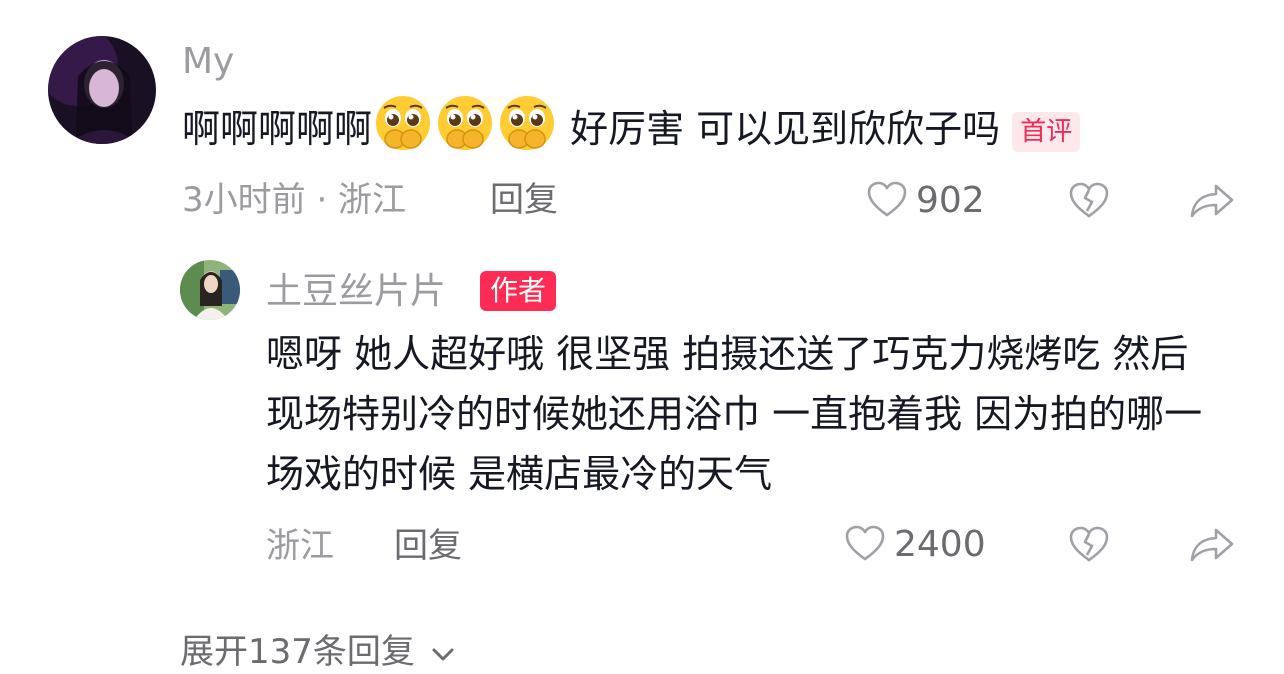 The image size is (1284, 674). What do you see at coordinates (300, 546) in the screenshot?
I see `reply-location: 浙江` at bounding box center [300, 546].